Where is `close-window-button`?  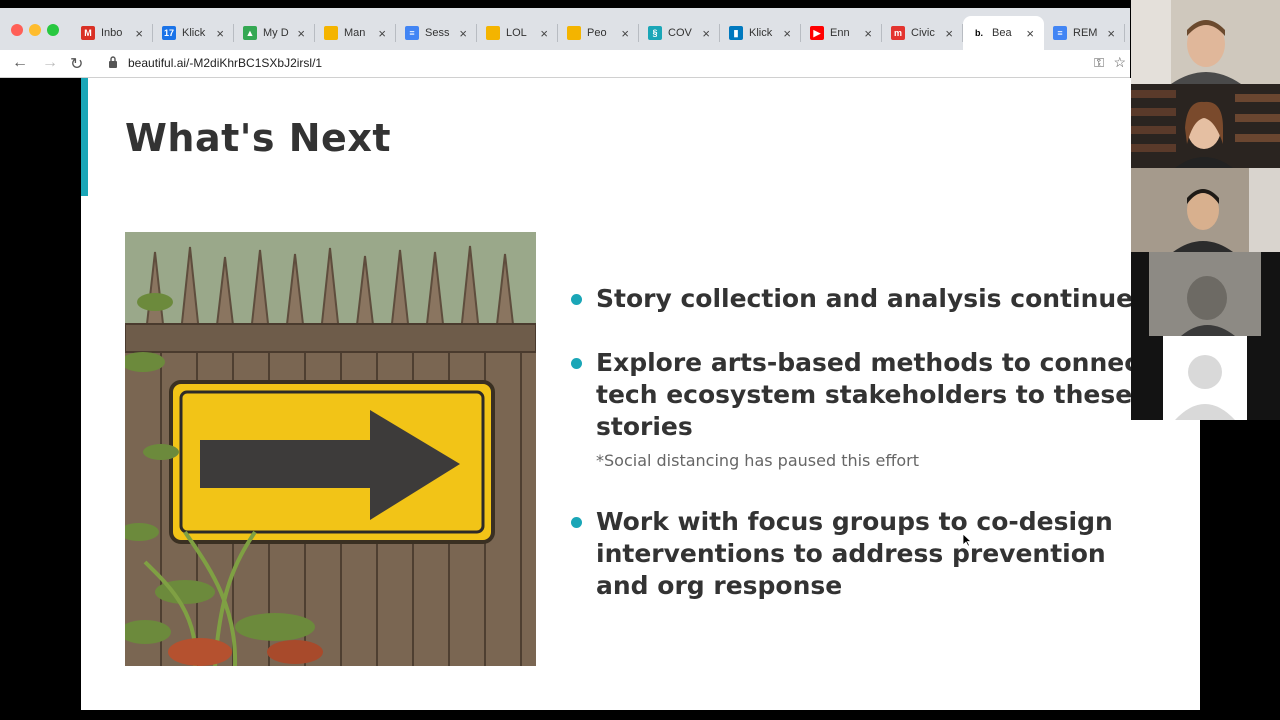
close-window-button is located at coordinates (17, 30).